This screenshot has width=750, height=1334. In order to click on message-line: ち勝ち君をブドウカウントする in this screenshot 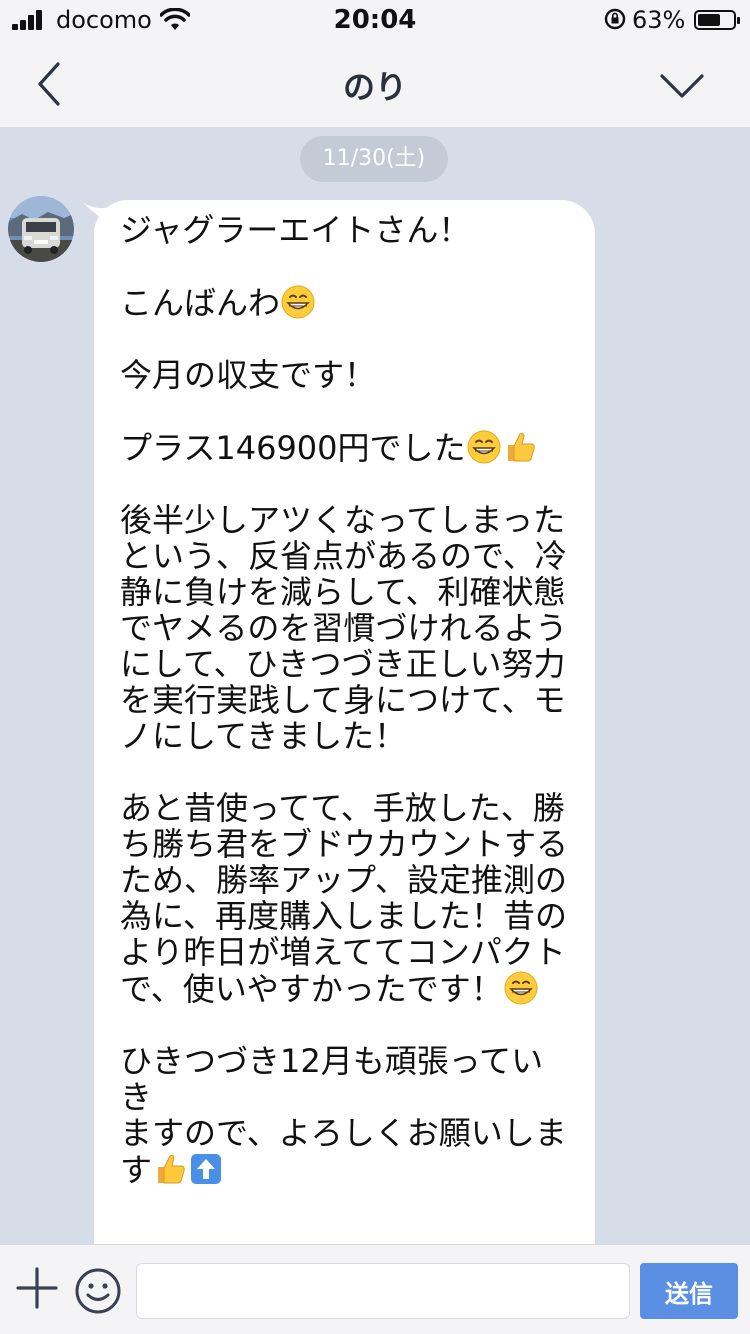, I will do `click(344, 844)`.